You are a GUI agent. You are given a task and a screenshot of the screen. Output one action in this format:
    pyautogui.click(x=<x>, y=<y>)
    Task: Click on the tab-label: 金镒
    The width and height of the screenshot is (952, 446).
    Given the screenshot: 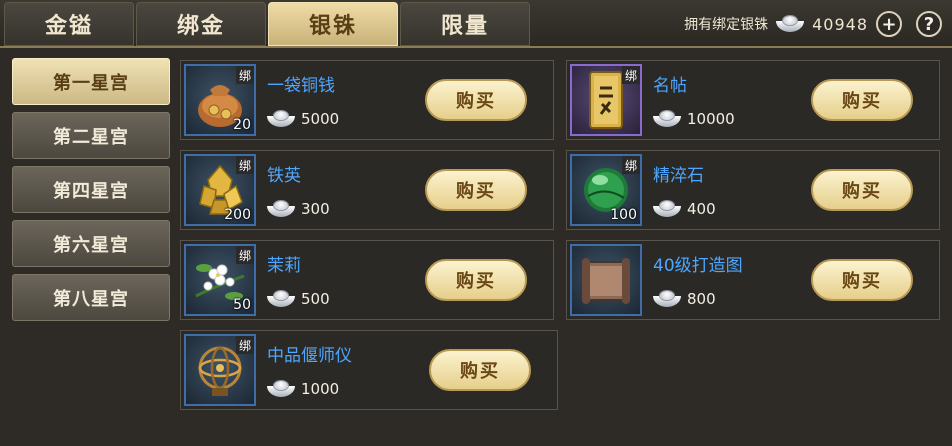 What is the action you would take?
    pyautogui.click(x=68, y=26)
    